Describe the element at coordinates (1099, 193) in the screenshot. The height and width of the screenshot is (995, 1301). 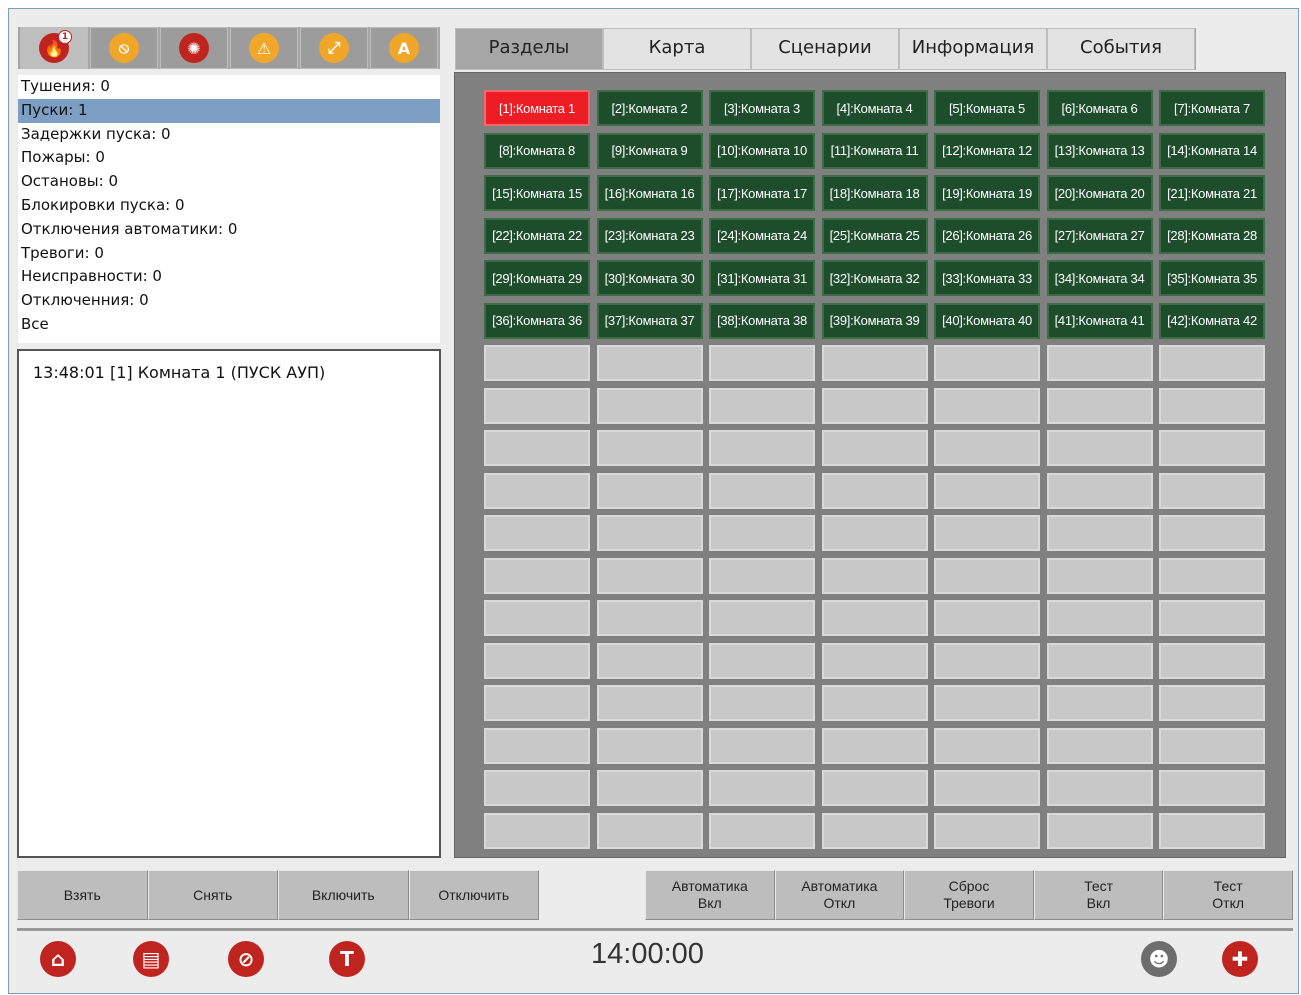
I see `section-tile: [20]:Комната 20` at that location.